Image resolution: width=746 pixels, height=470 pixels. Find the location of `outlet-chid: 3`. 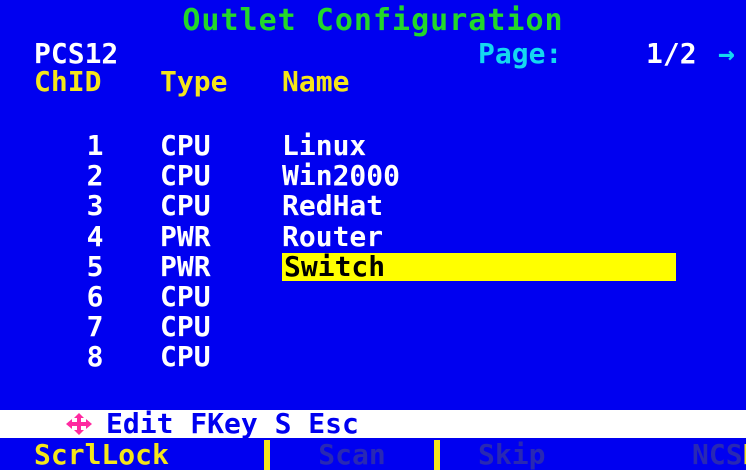

outlet-chid: 3 is located at coordinates (95, 206).